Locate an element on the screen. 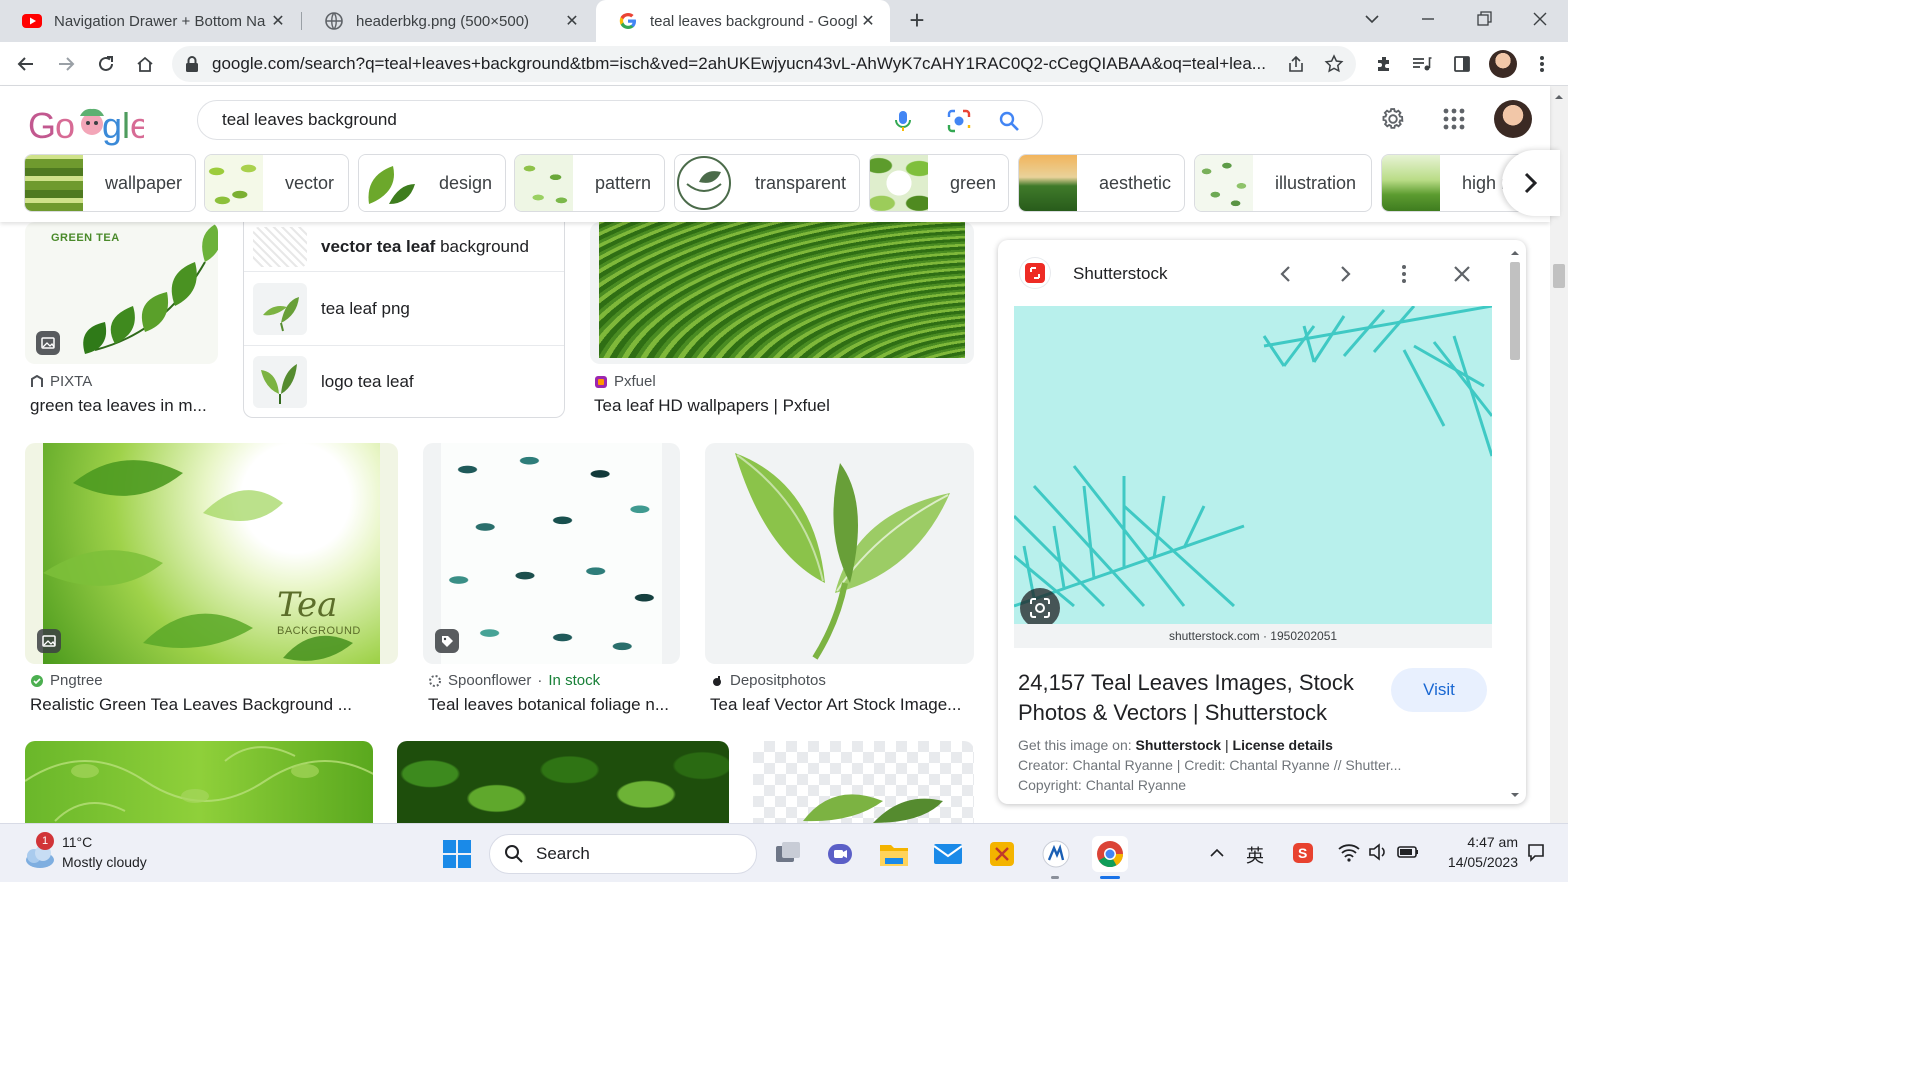  chip-pattern: pattern is located at coordinates (589, 183).